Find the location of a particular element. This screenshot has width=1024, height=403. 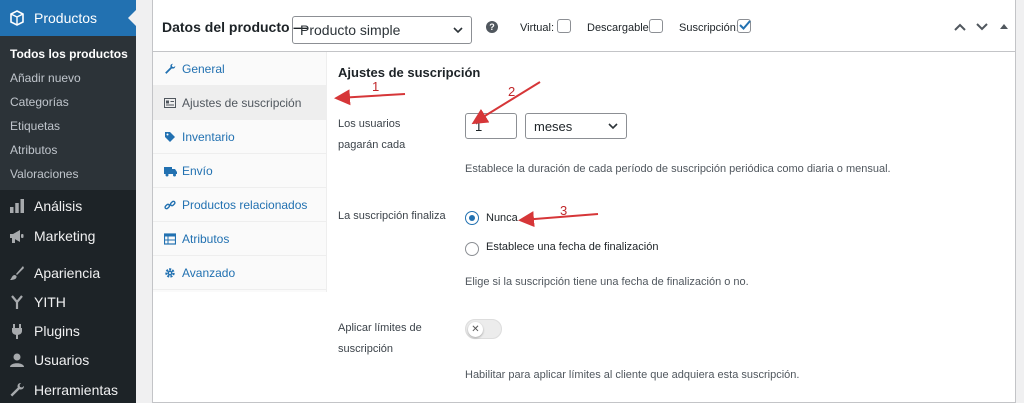

end-never-radio is located at coordinates (472, 218).